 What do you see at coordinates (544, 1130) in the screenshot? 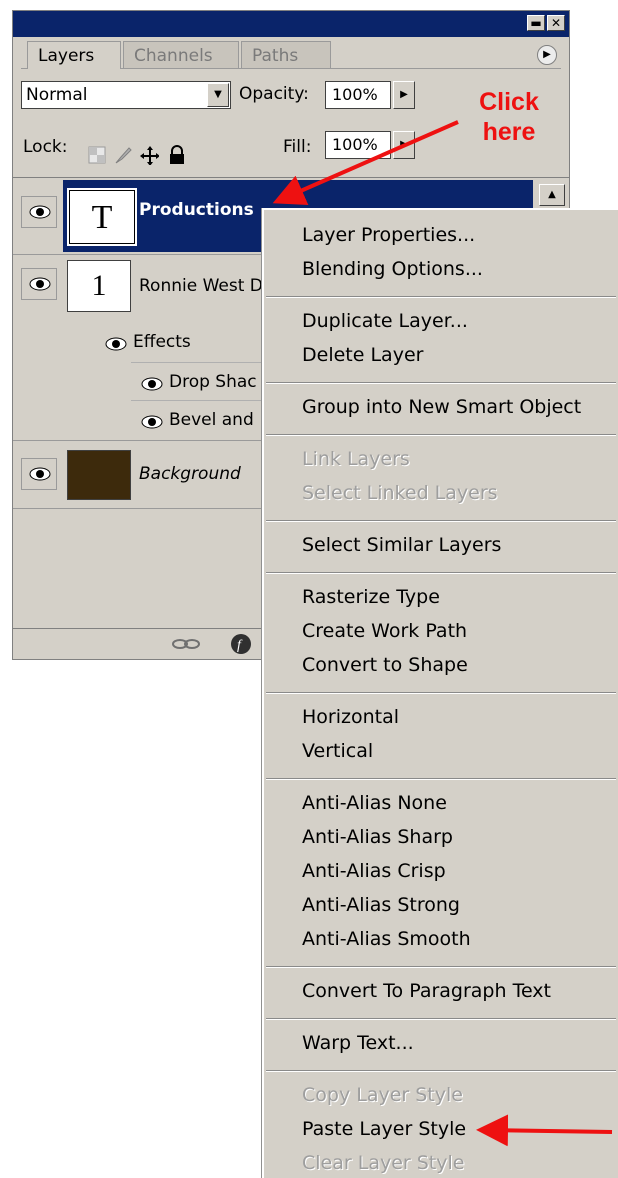
I see `arrow-to-paste-layer-style` at bounding box center [544, 1130].